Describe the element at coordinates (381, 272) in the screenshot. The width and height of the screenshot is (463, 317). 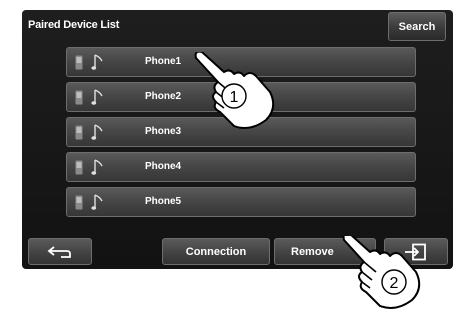
I see `pointing-hand-icon: 2` at that location.